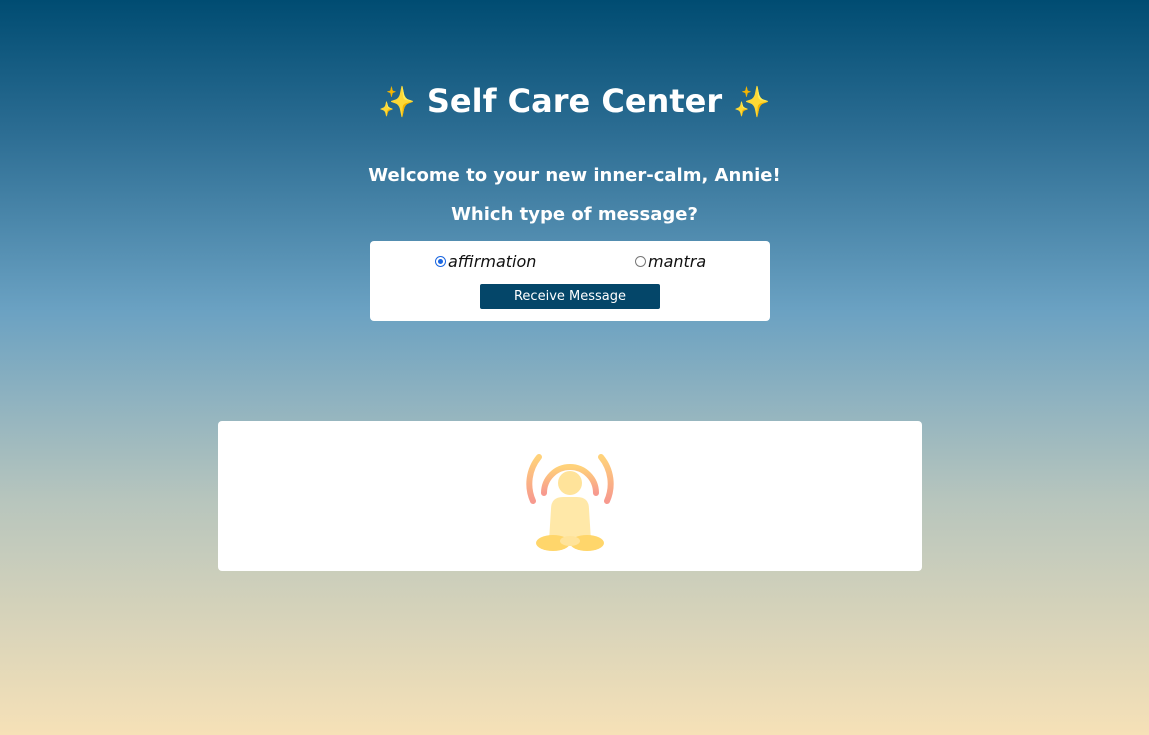 The image size is (1149, 735). I want to click on mantra-option: mantra, so click(670, 261).